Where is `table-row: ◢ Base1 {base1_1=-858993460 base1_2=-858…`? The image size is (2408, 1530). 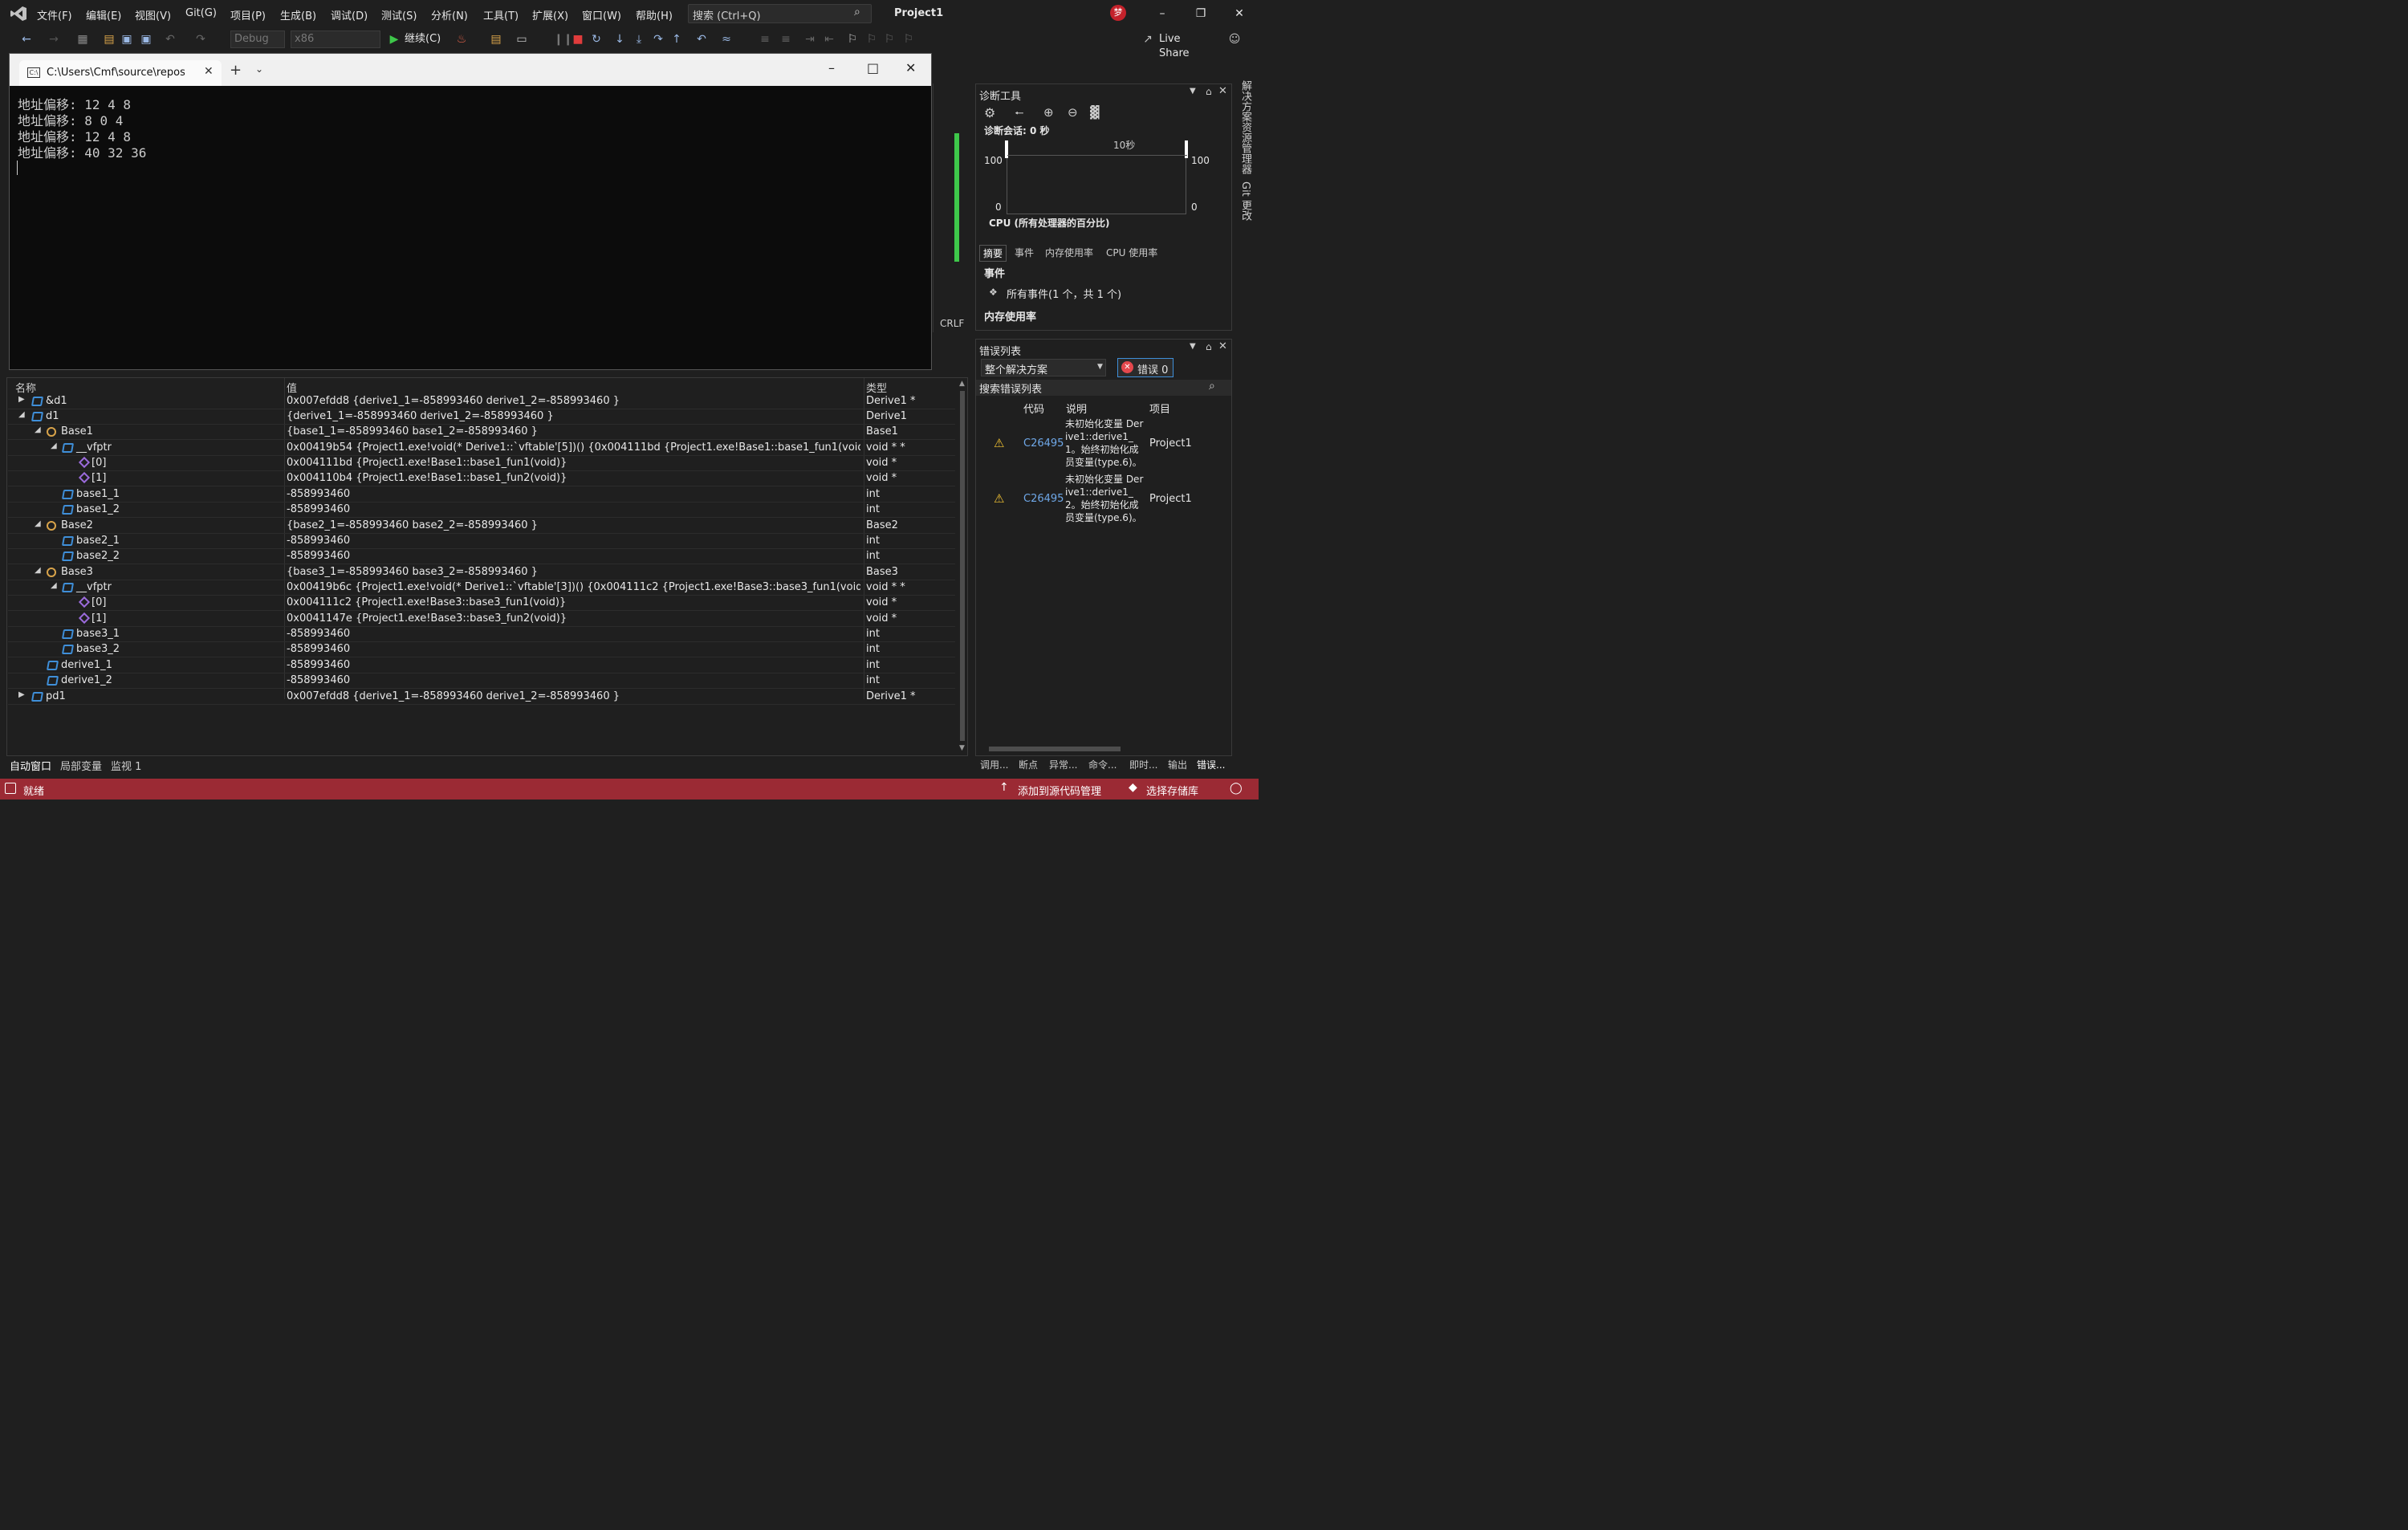 table-row: ◢ Base1 {base1_1=-858993460 base1_2=-858… is located at coordinates (481, 432).